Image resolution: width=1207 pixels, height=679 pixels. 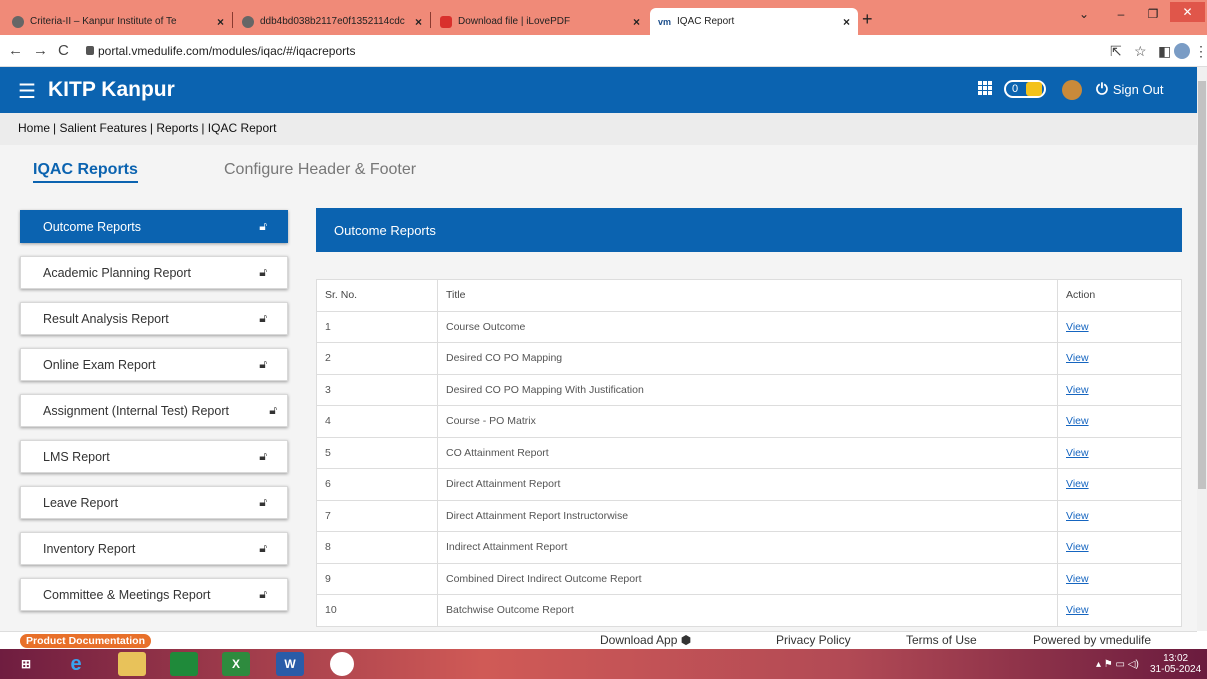 I want to click on breadcrumb-iqac-report: IQAC Report, so click(x=242, y=128).